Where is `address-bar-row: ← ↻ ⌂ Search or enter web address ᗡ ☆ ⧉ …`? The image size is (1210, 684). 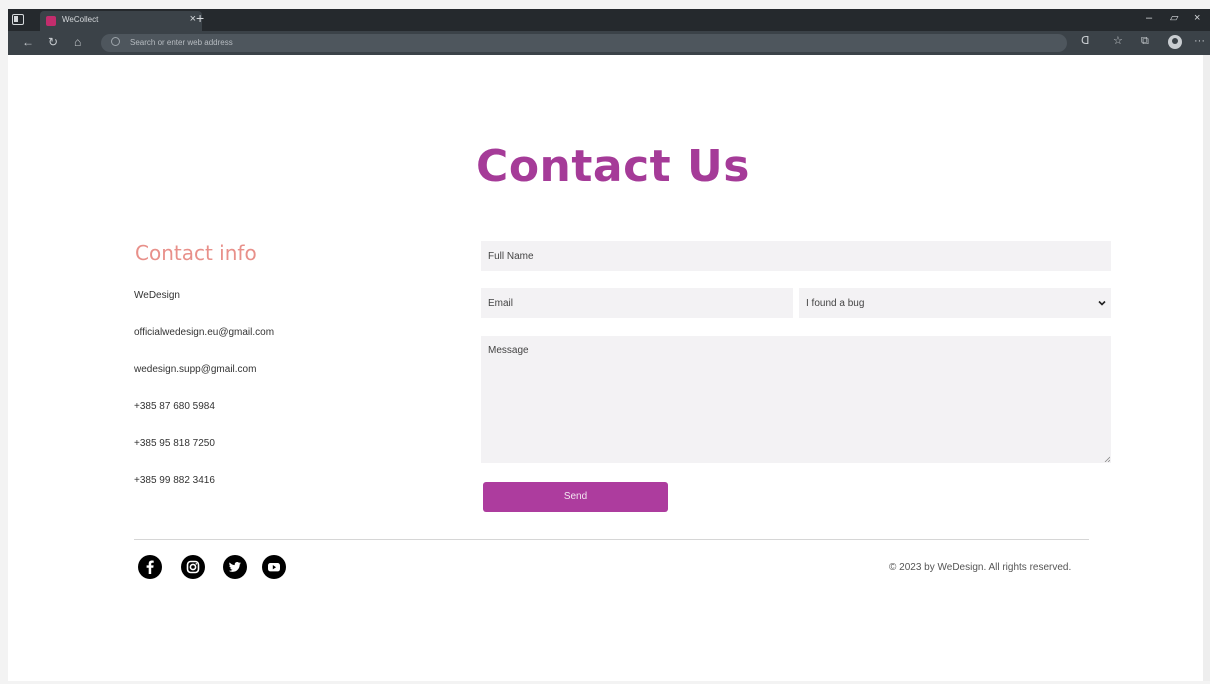 address-bar-row: ← ↻ ⌂ Search or enter web address ᗡ ☆ ⧉ … is located at coordinates (609, 43).